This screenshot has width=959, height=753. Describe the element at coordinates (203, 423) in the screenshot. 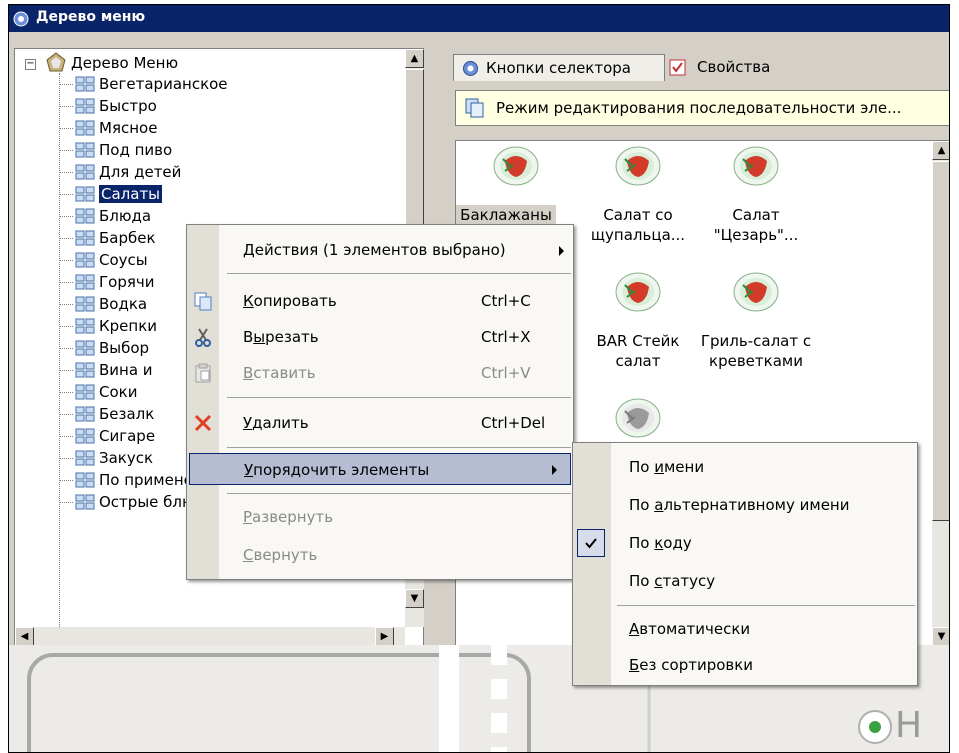

I see `delete-icon` at that location.